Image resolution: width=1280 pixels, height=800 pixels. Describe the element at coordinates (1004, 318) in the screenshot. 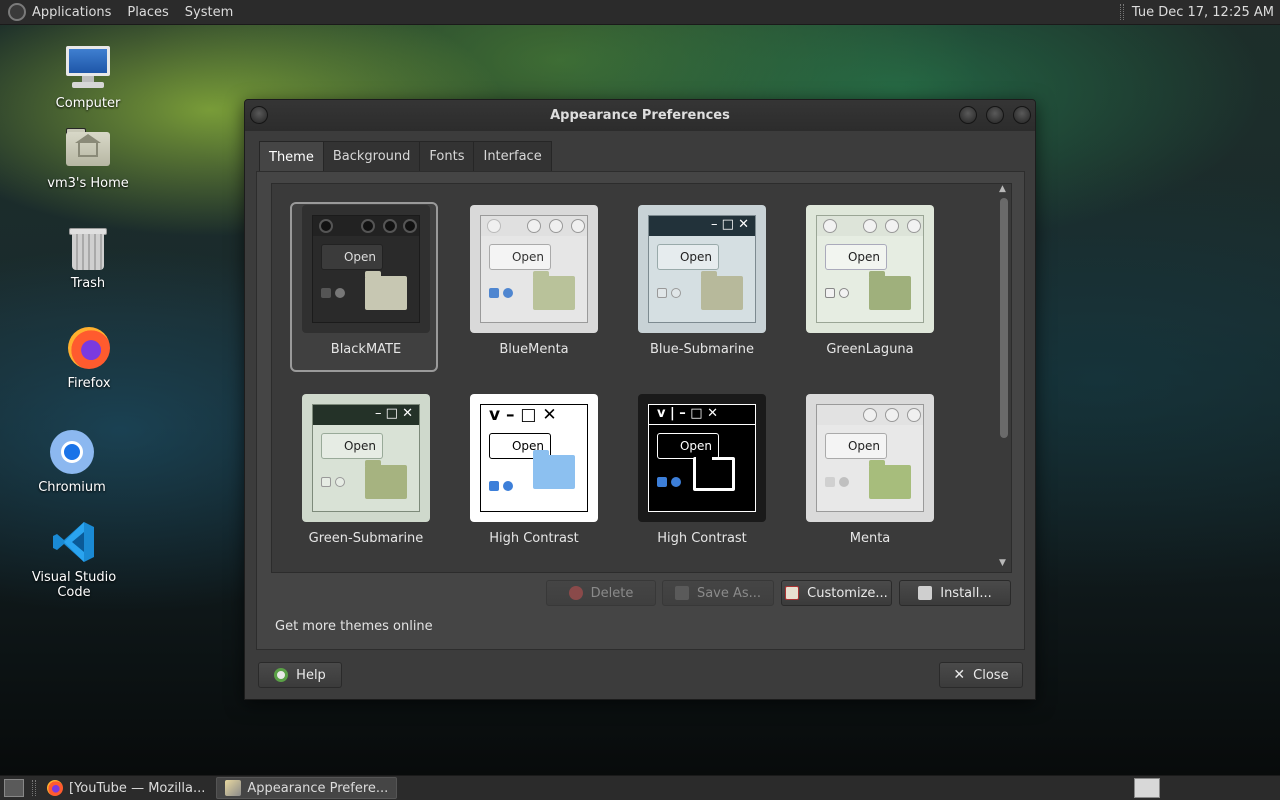

I see `scrollbar-thumb` at that location.